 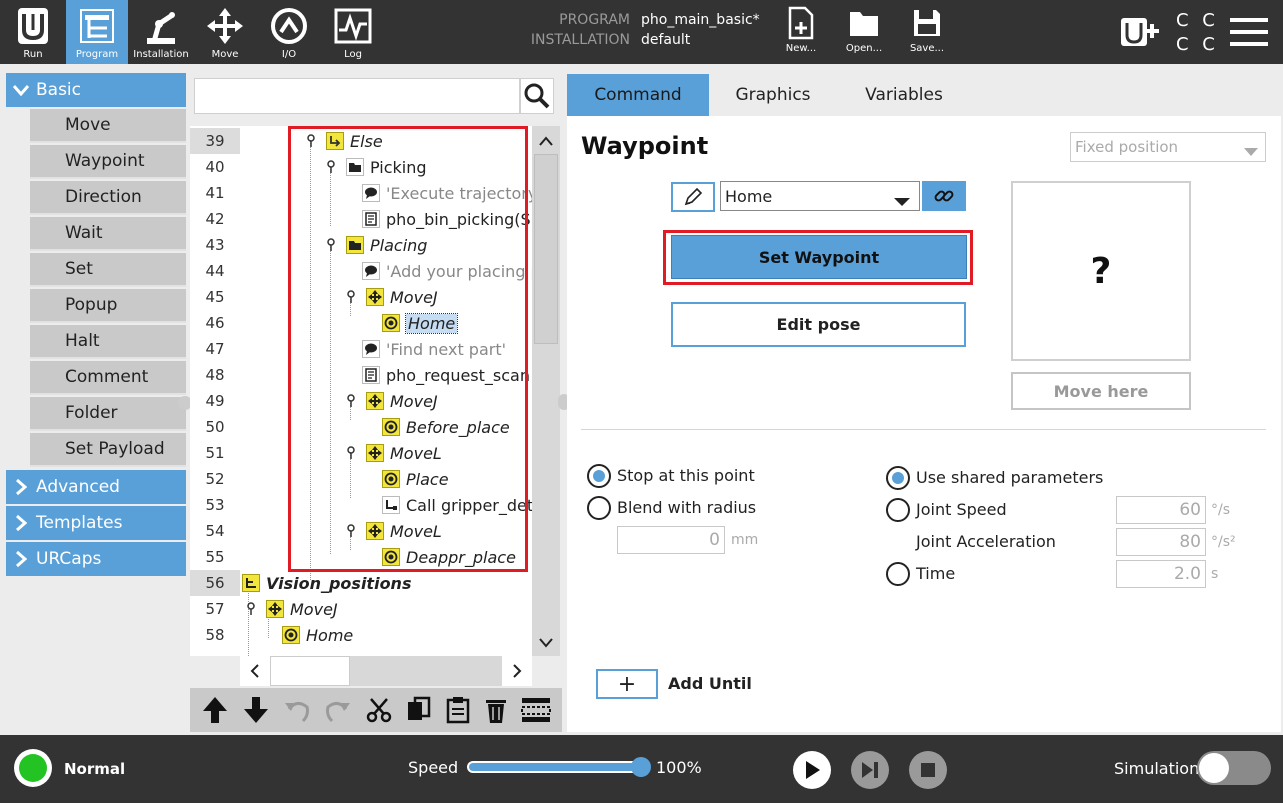 What do you see at coordinates (97, 32) in the screenshot?
I see `nav-program: Program` at bounding box center [97, 32].